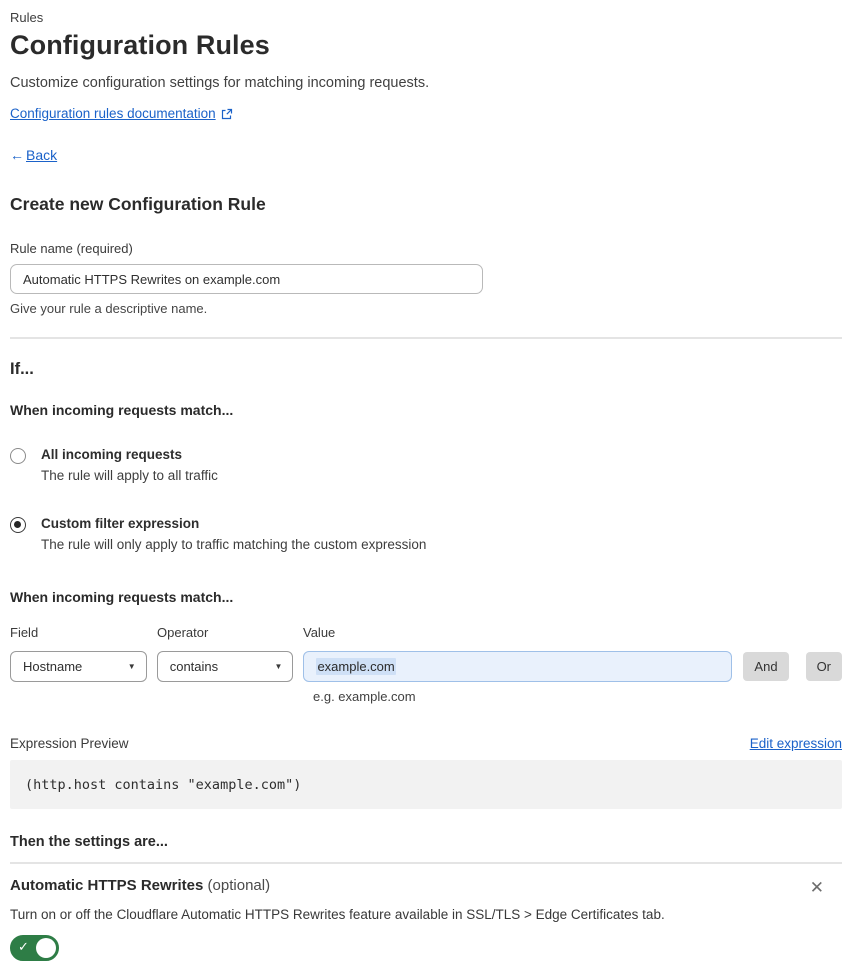  Describe the element at coordinates (53, 666) in the screenshot. I see `field-select-value: Hostname` at that location.